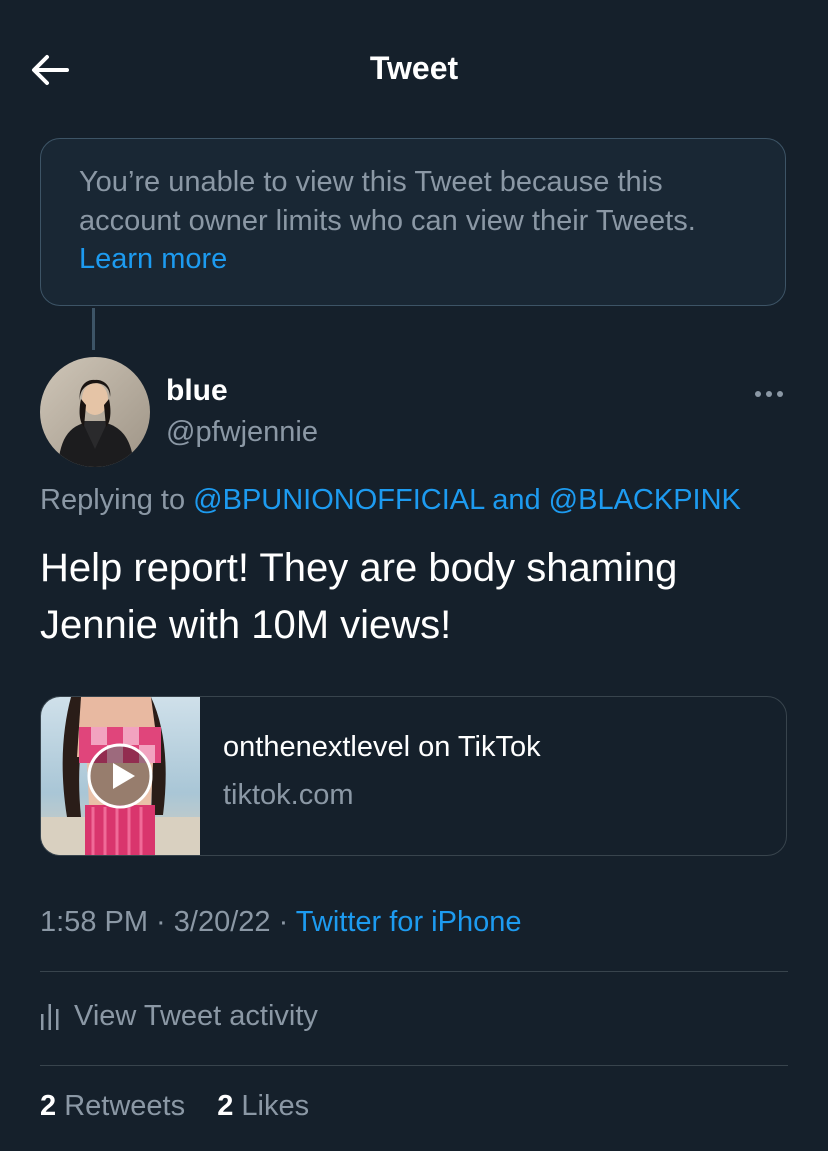 The height and width of the screenshot is (1151, 828). Describe the element at coordinates (338, 500) in the screenshot. I see `mention-bpunionofficial: @BPUNIONOFFICIAL` at that location.